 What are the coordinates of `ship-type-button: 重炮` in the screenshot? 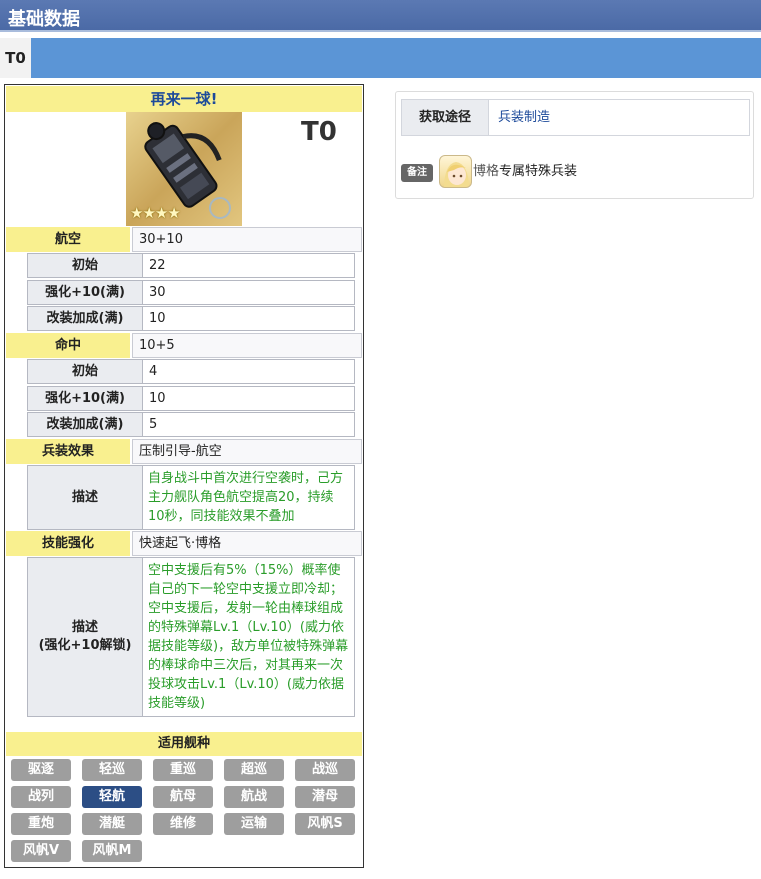 It's located at (41, 824).